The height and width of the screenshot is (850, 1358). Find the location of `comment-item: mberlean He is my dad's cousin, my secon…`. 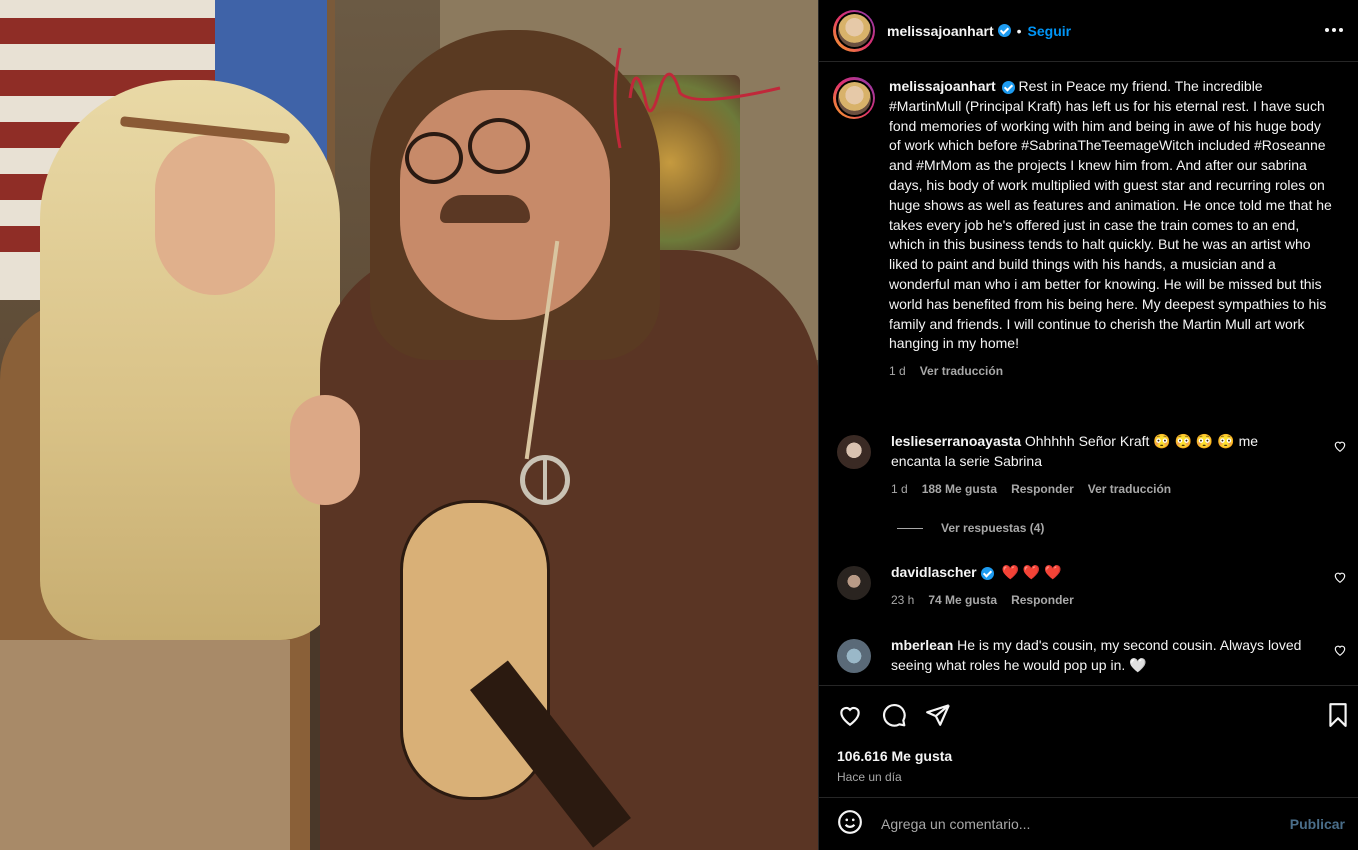

comment-item: mberlean He is my dad's cousin, my secon… is located at coordinates (1093, 655).